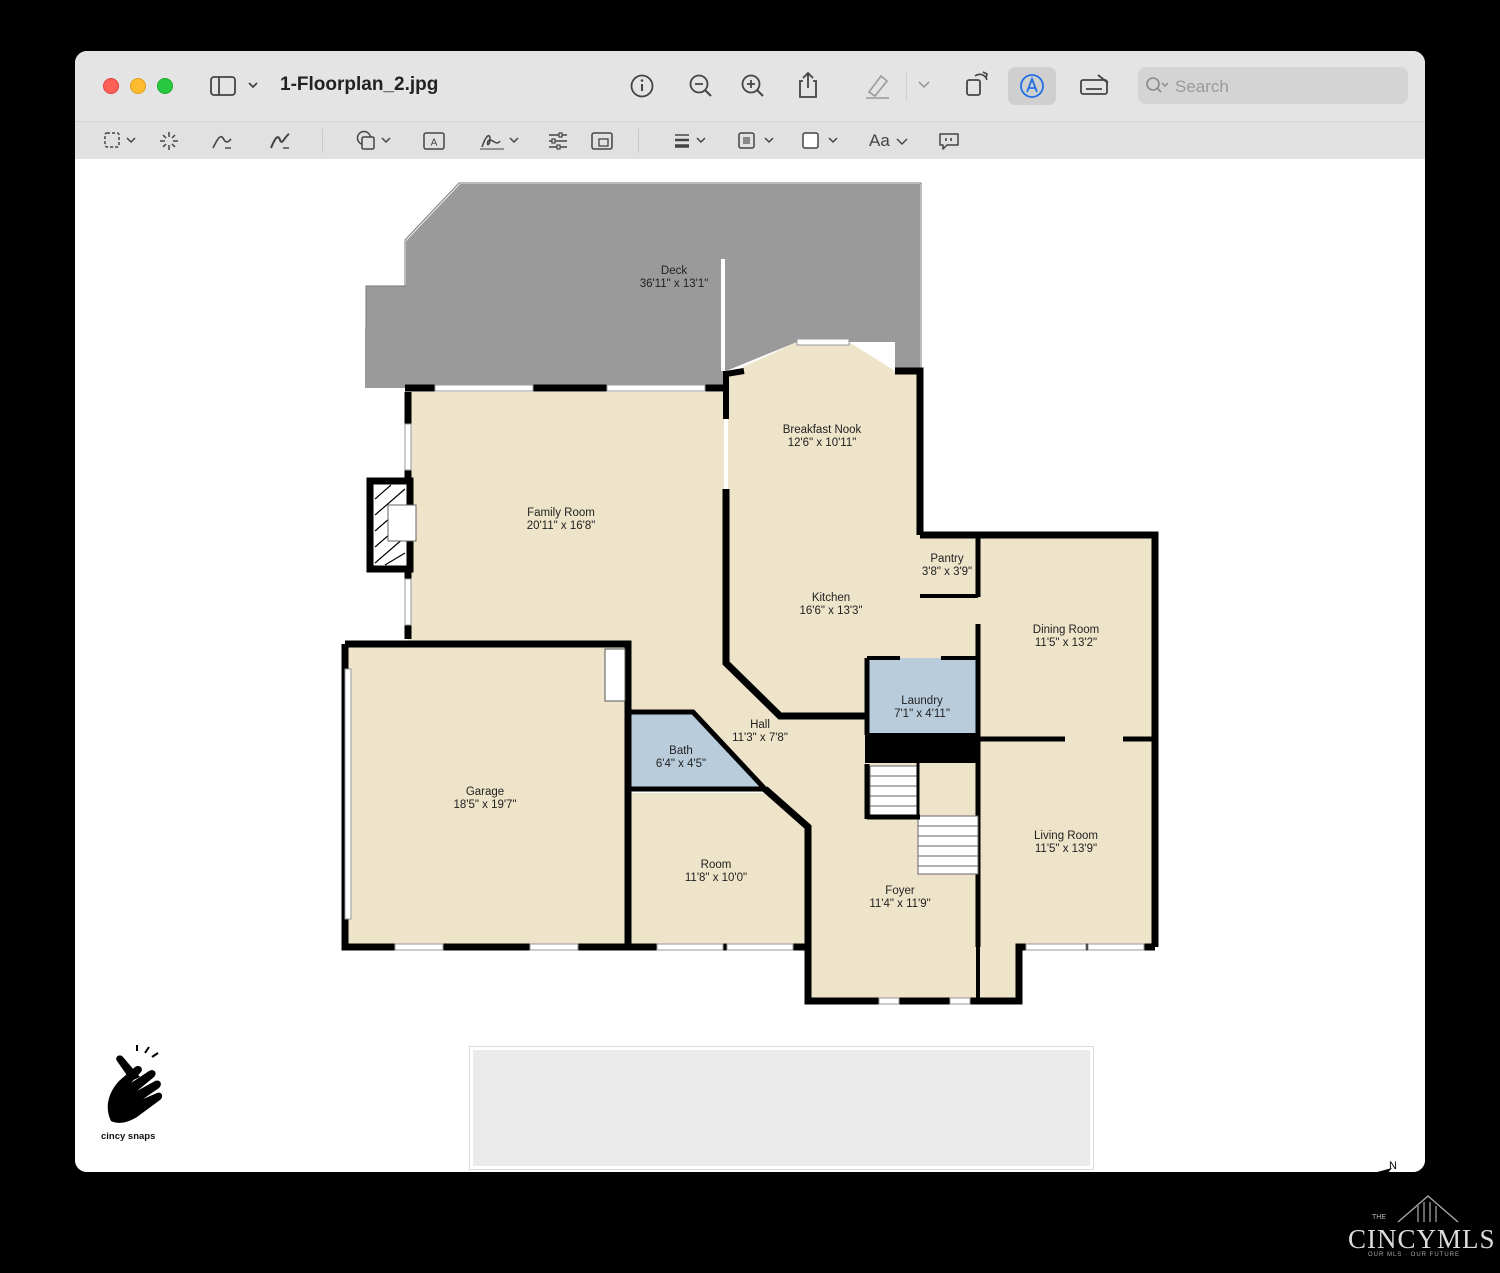 The image size is (1500, 1273). What do you see at coordinates (135, 1084) in the screenshot?
I see `cincy-snaps-logo-icon` at bounding box center [135, 1084].